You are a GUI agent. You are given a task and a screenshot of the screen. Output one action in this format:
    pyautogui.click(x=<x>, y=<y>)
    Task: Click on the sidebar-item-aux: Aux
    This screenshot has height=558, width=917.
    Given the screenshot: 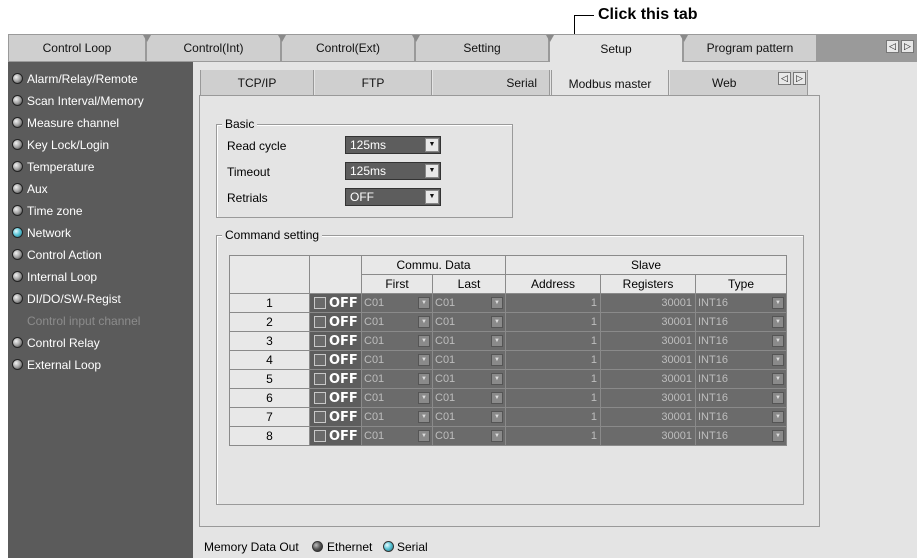 What is the action you would take?
    pyautogui.click(x=100, y=188)
    